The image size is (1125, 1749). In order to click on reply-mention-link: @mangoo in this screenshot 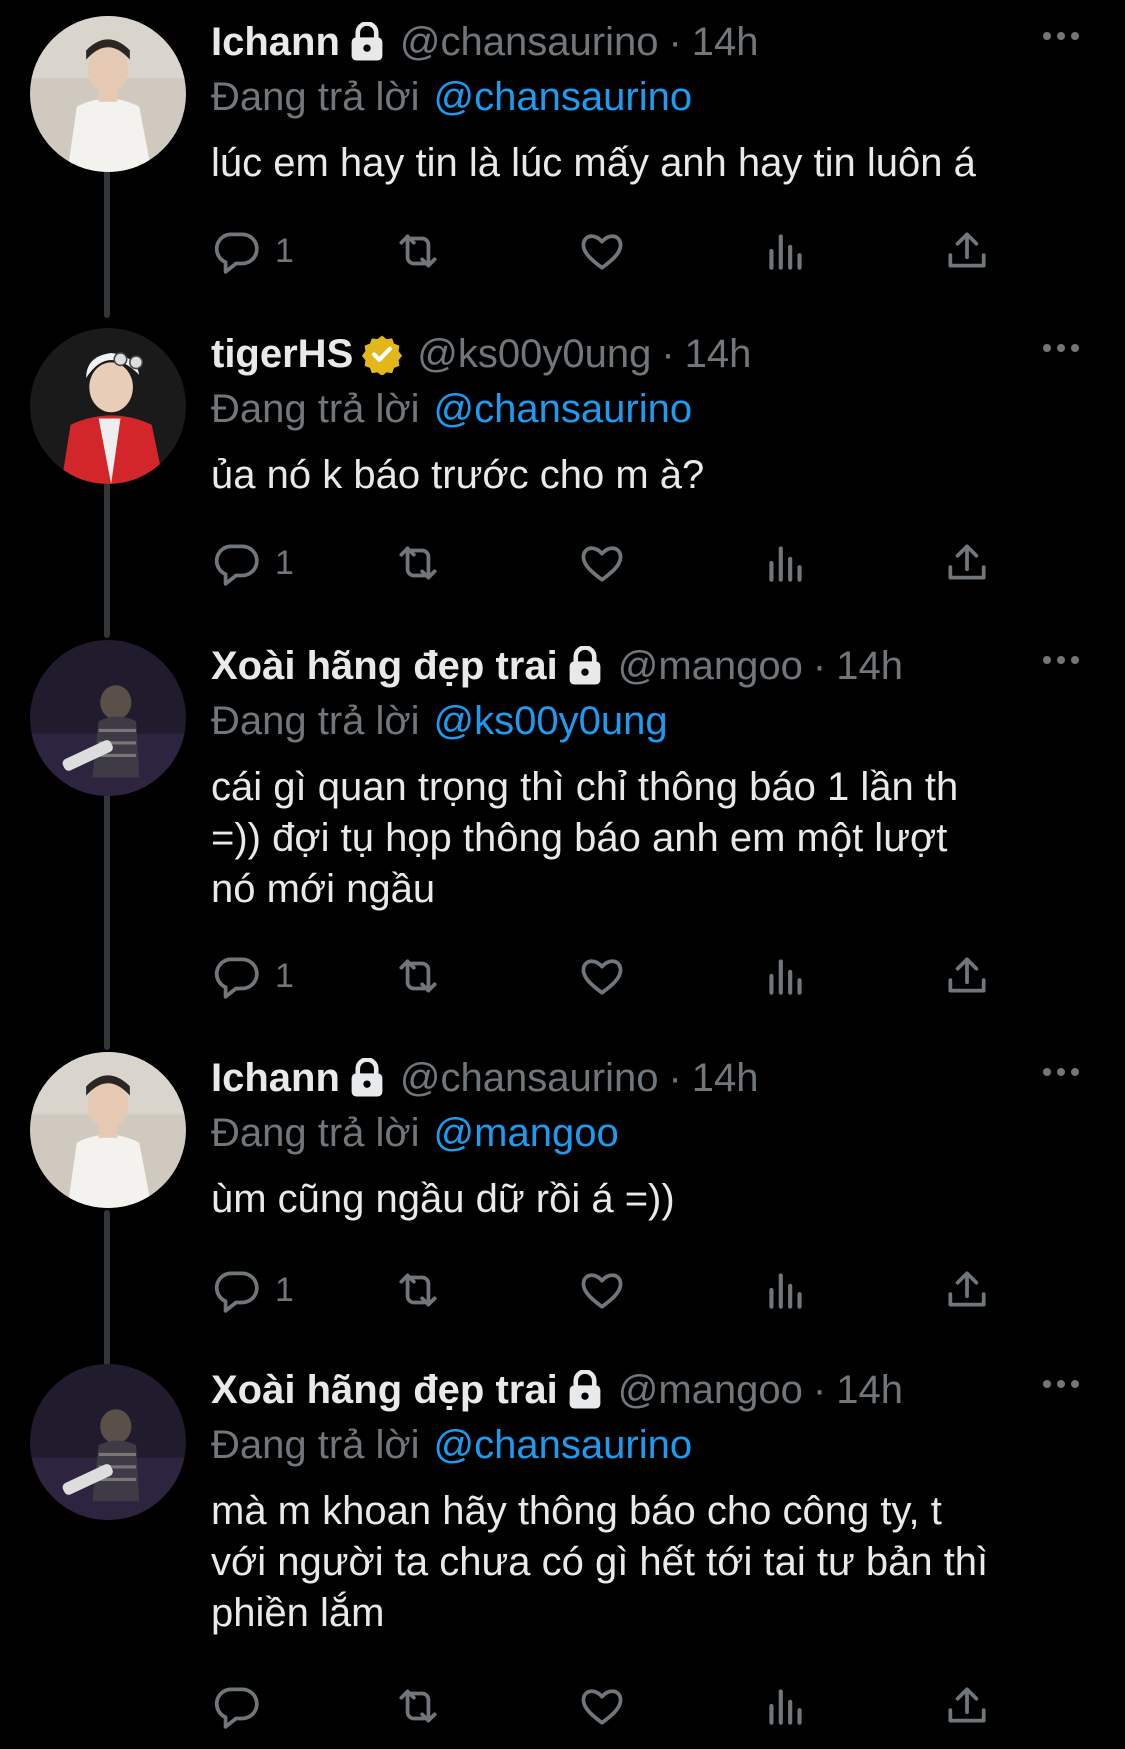, I will do `click(526, 1133)`.